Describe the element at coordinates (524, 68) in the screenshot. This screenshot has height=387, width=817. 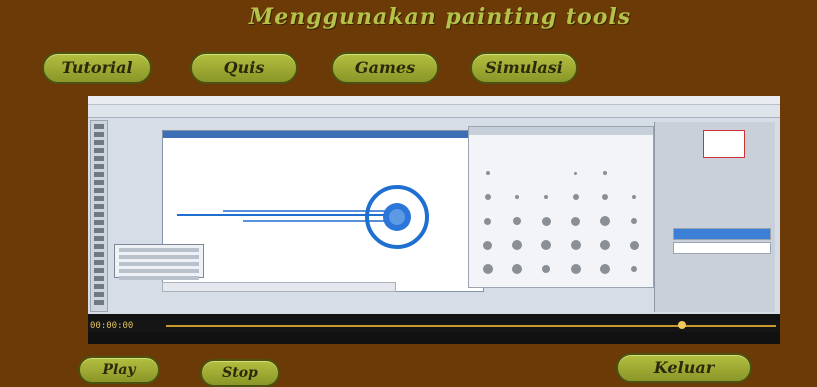
I see `simulasi-button: Simulasi` at that location.